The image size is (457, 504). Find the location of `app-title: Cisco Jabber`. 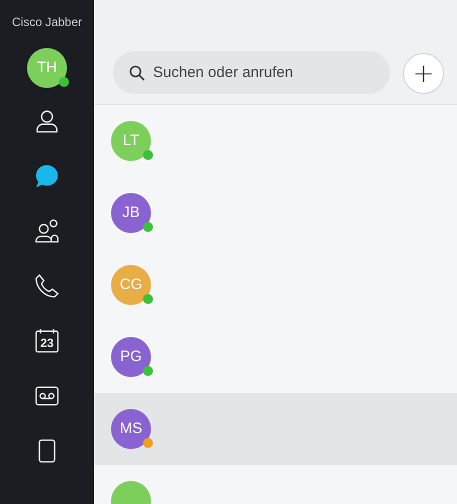

app-title: Cisco Jabber is located at coordinates (47, 22).